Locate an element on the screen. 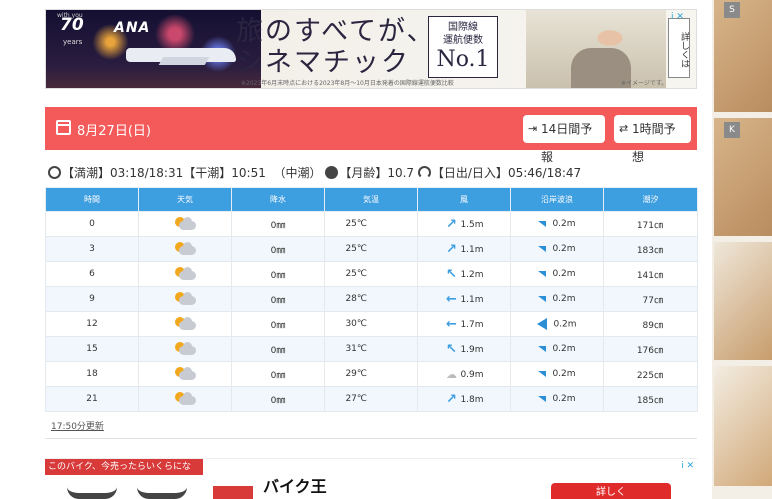 The width and height of the screenshot is (772, 499). 1-hour-forecast-button: ⇄ 1時間予想 is located at coordinates (652, 139).